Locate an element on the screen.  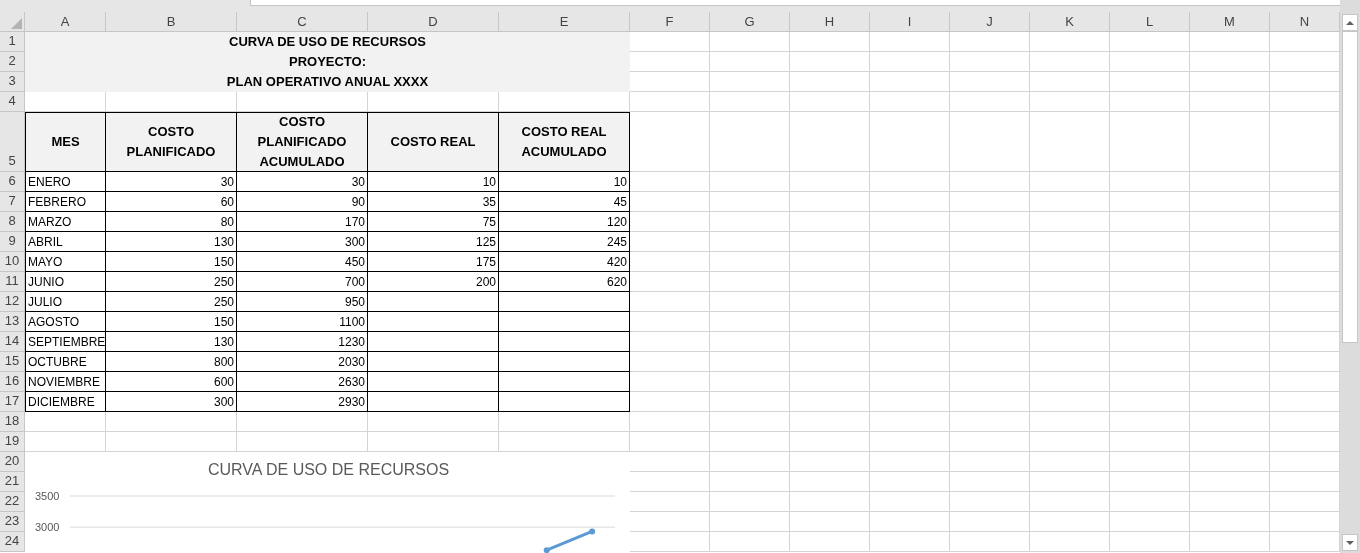
up-arrow-icon is located at coordinates (1350, 22).